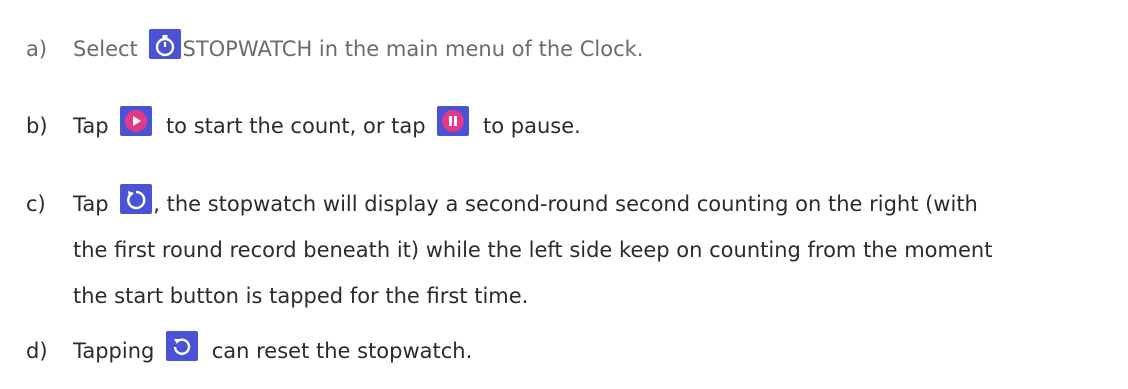 Image resolution: width=1128 pixels, height=389 pixels. I want to click on text-pause: to pause., so click(531, 126).